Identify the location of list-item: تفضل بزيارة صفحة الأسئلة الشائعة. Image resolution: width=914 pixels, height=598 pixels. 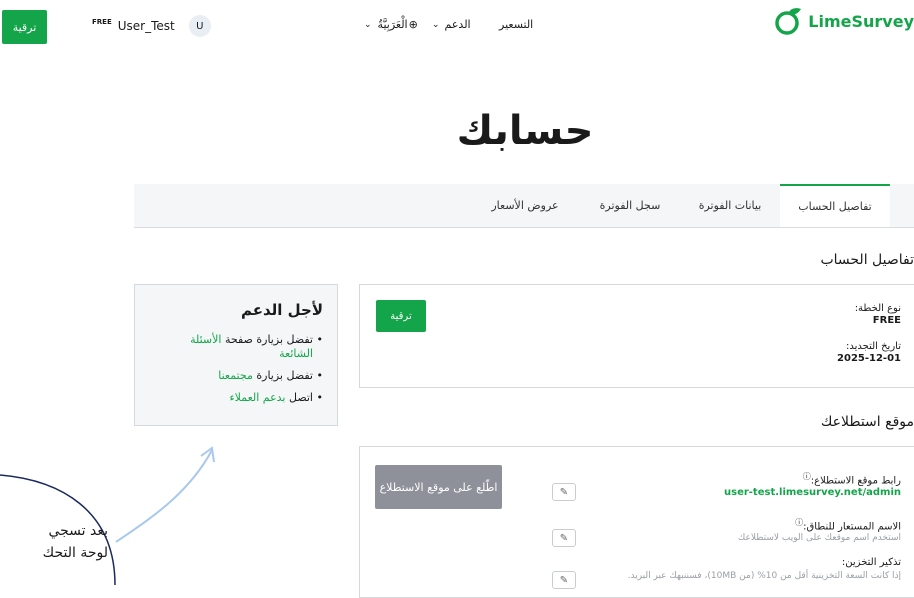
(238, 347).